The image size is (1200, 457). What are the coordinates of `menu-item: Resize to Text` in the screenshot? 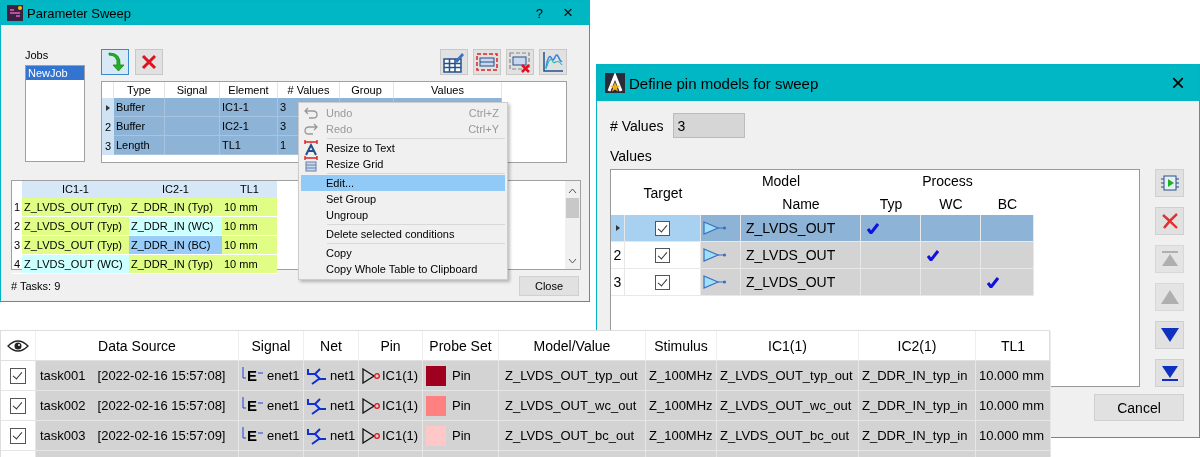 It's located at (403, 148).